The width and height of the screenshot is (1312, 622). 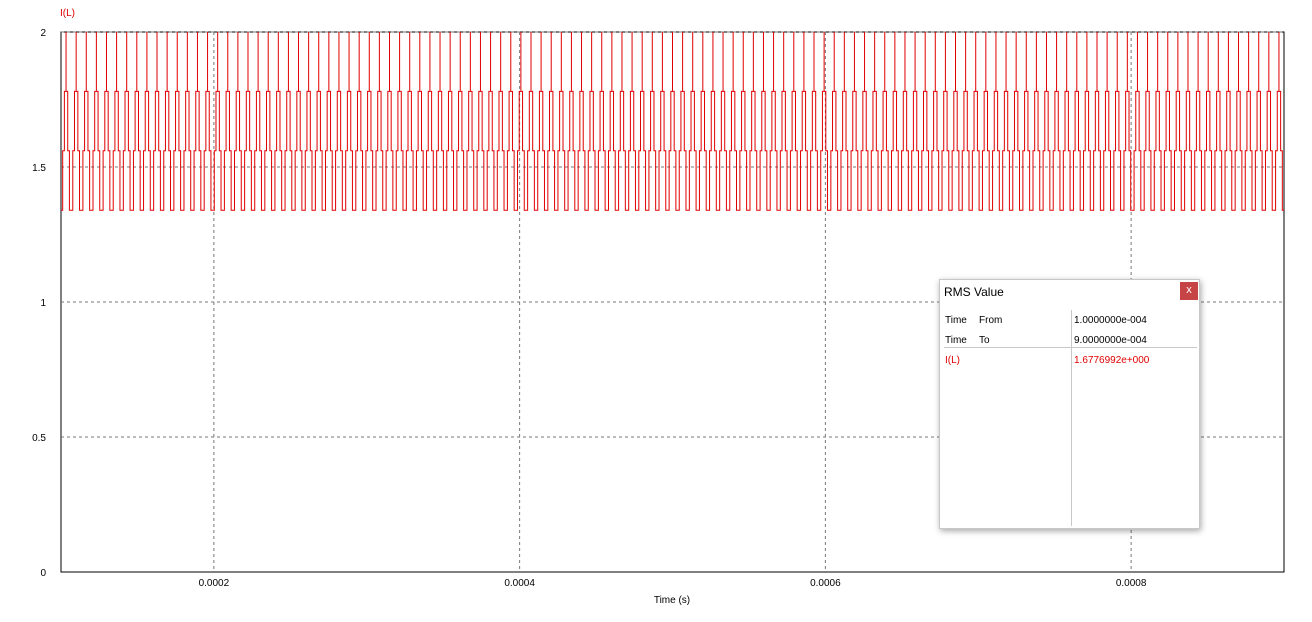 What do you see at coordinates (519, 583) in the screenshot?
I see `x-tick-label: 0.0004` at bounding box center [519, 583].